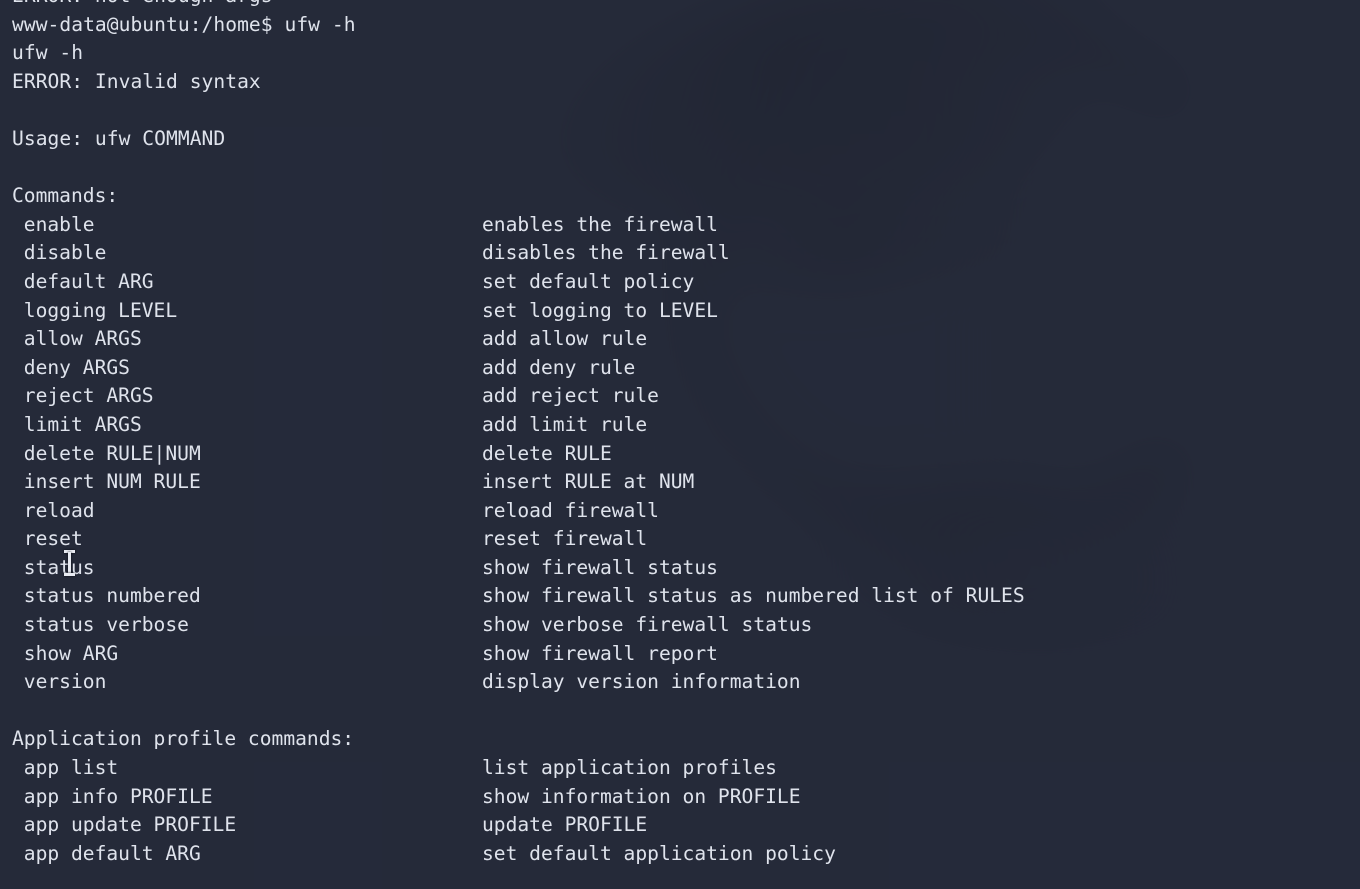 The image size is (1360, 889). I want to click on command-name: status numbered, so click(112, 596).